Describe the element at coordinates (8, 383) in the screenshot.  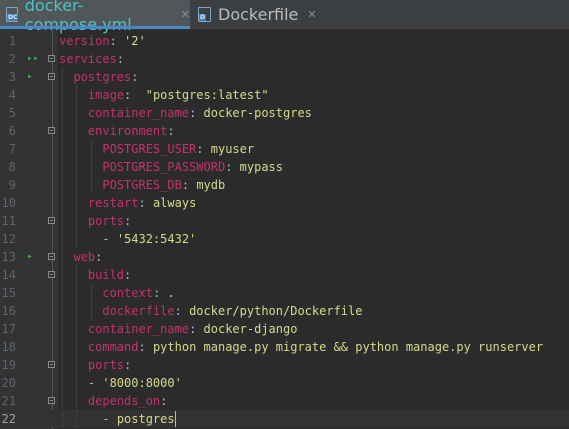
I see `line-number: 20` at that location.